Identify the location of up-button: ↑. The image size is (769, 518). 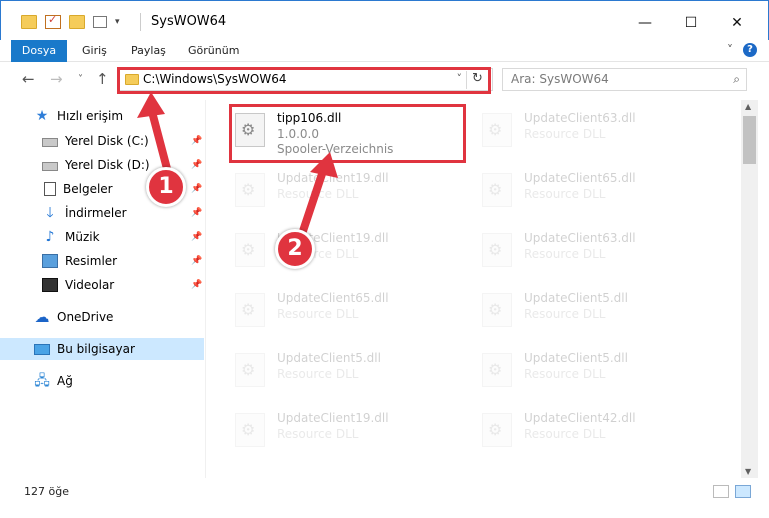
(102, 79).